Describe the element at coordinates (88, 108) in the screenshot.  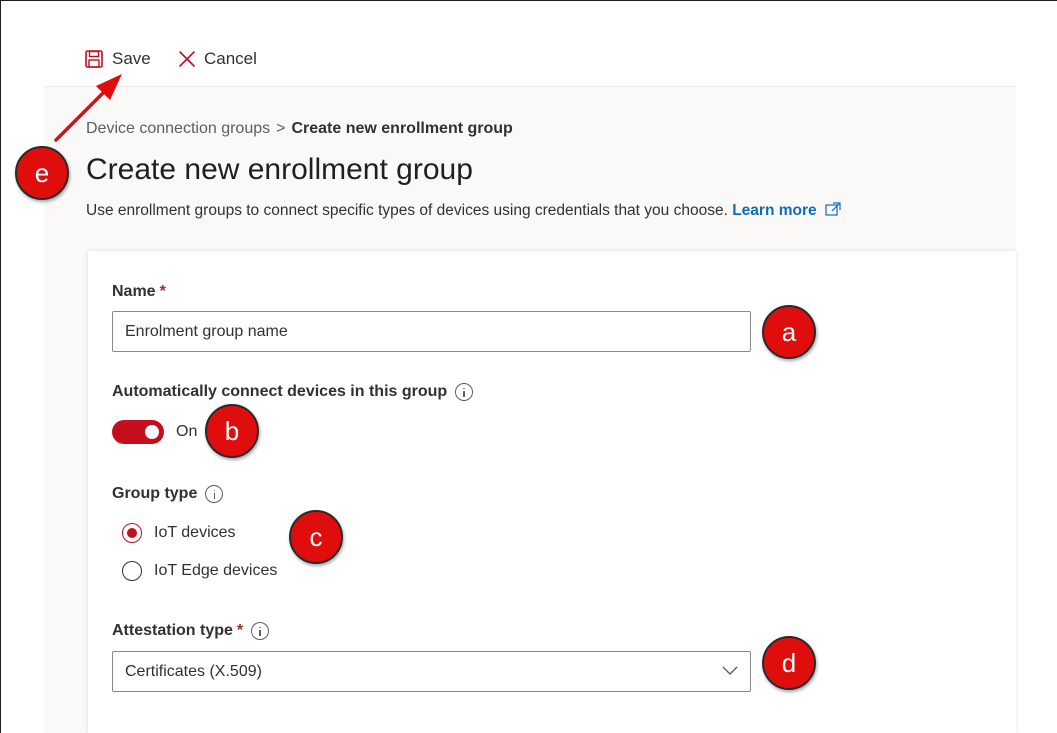
I see `annotation-arrow` at that location.